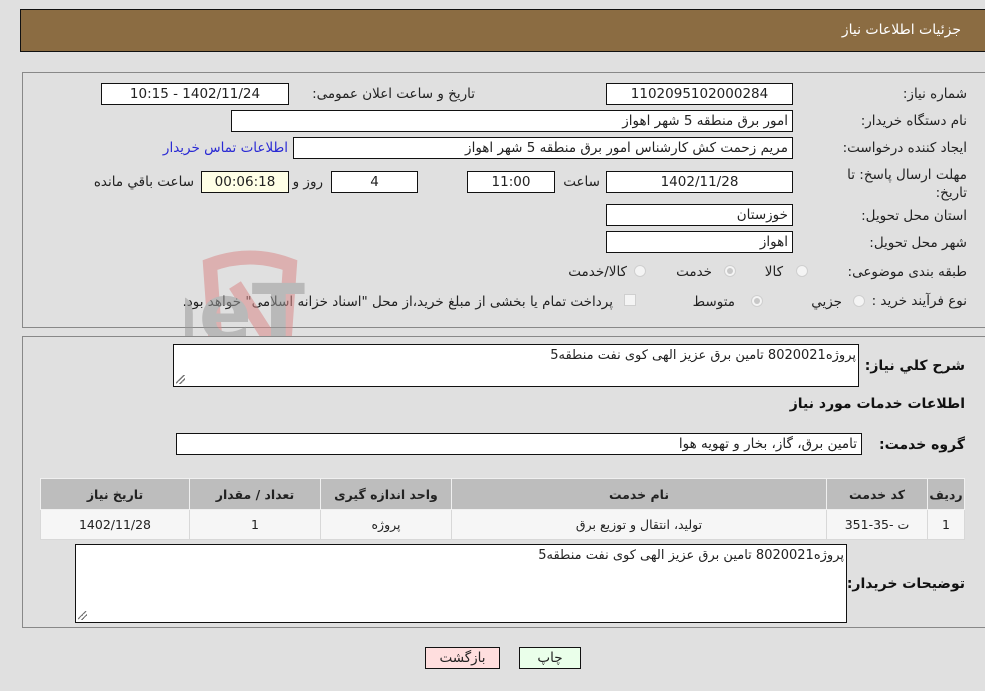 The width and height of the screenshot is (985, 691). Describe the element at coordinates (699, 242) in the screenshot. I see `city-field: اهواز` at that location.